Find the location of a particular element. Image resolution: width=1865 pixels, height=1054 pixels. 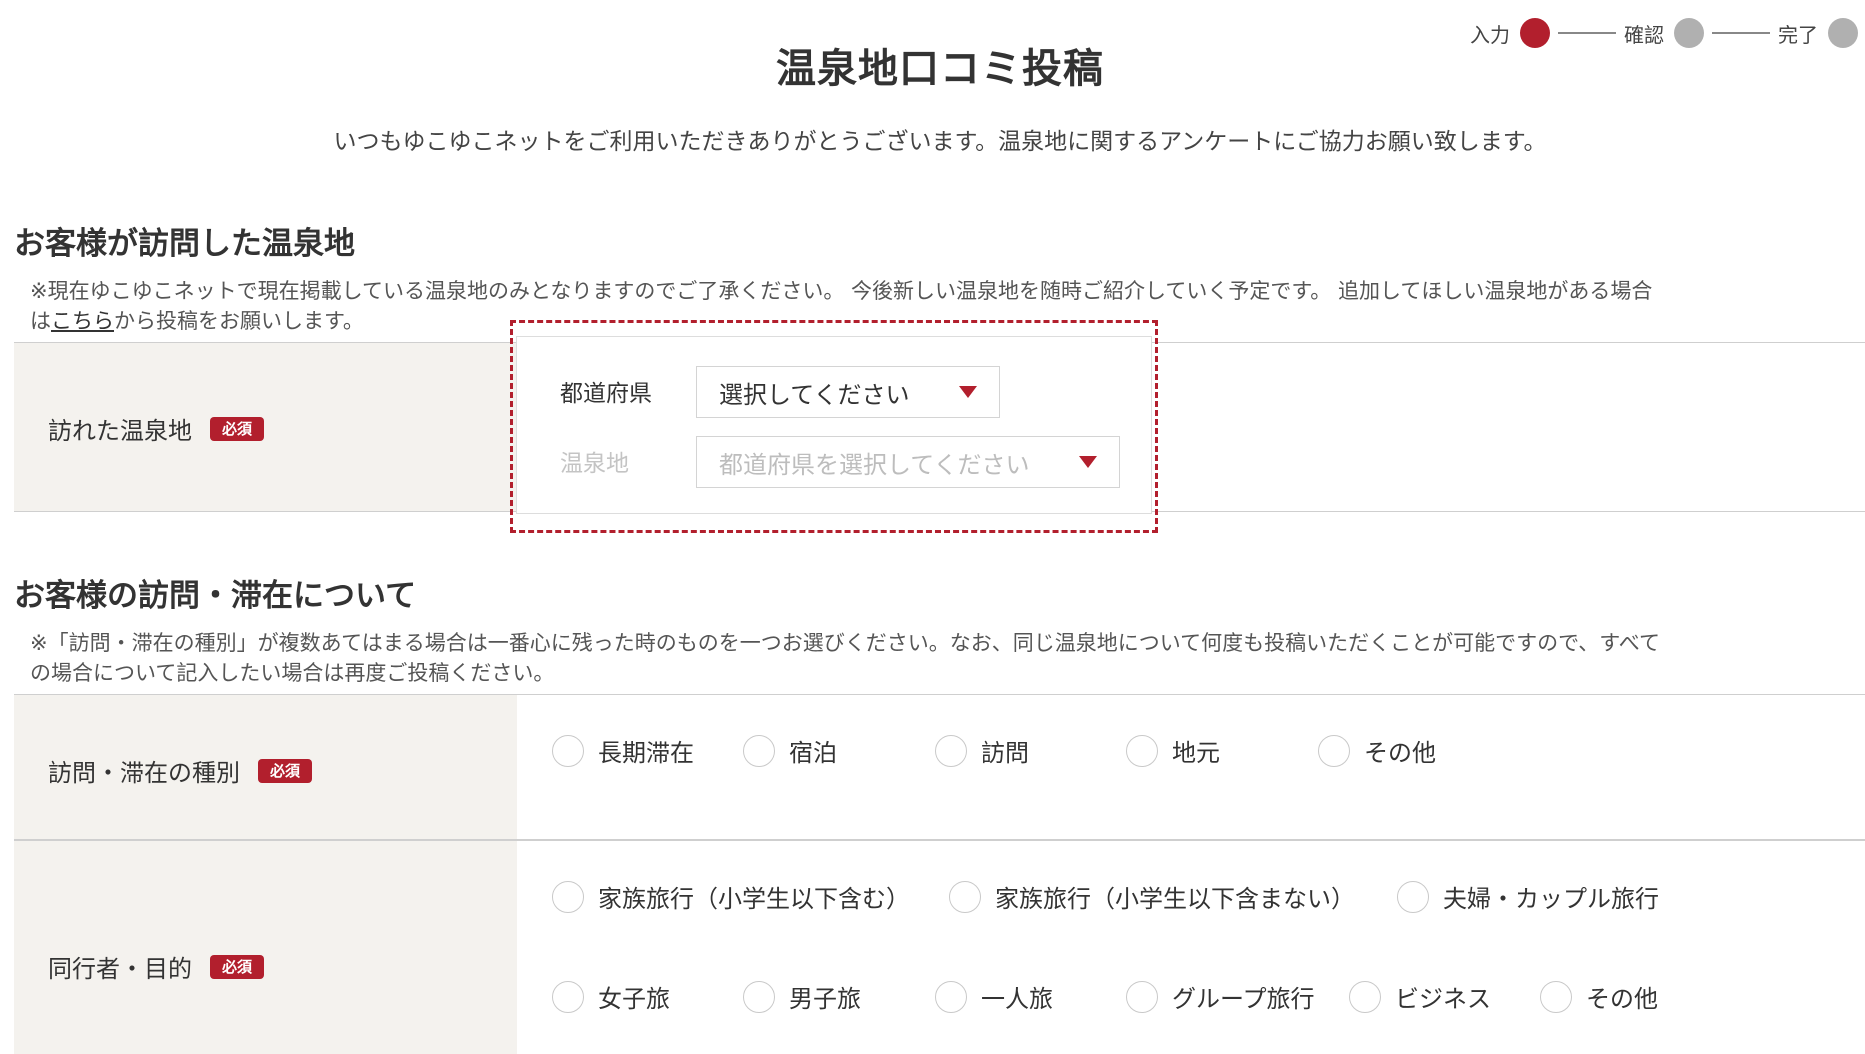

row-label: 同行者・目的 必須 is located at coordinates (156, 966).